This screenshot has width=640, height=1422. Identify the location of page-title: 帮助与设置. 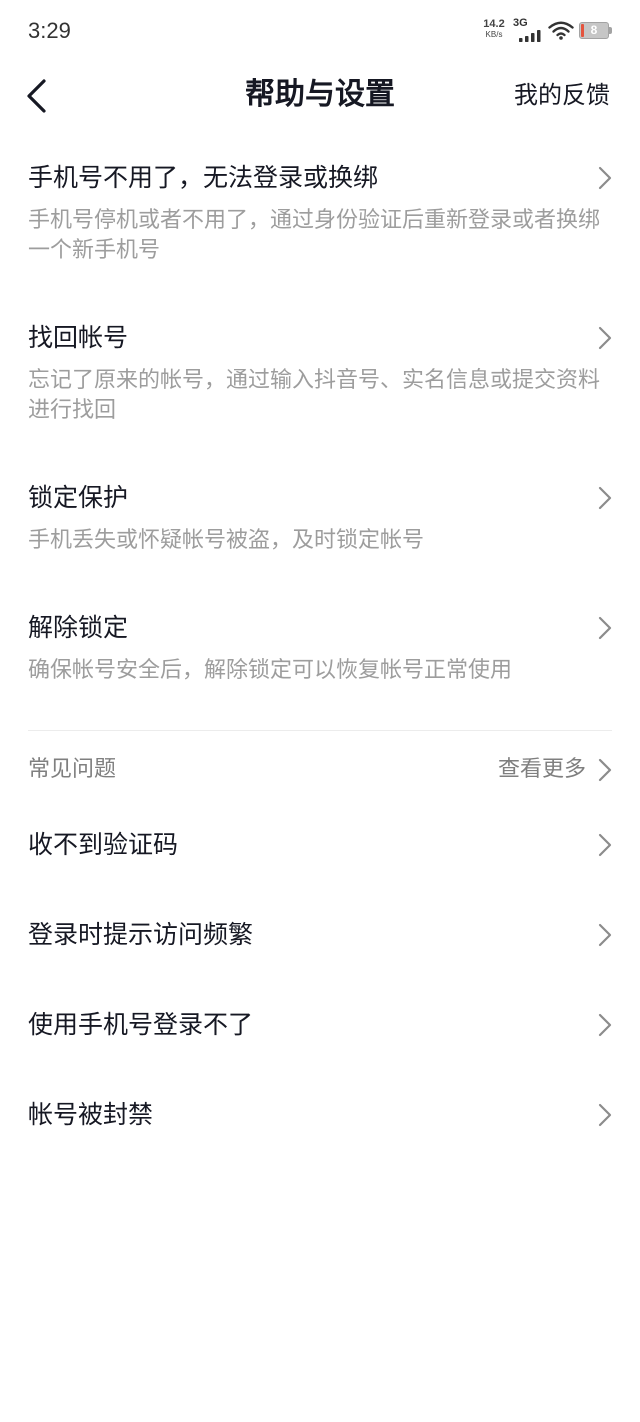
(320, 94).